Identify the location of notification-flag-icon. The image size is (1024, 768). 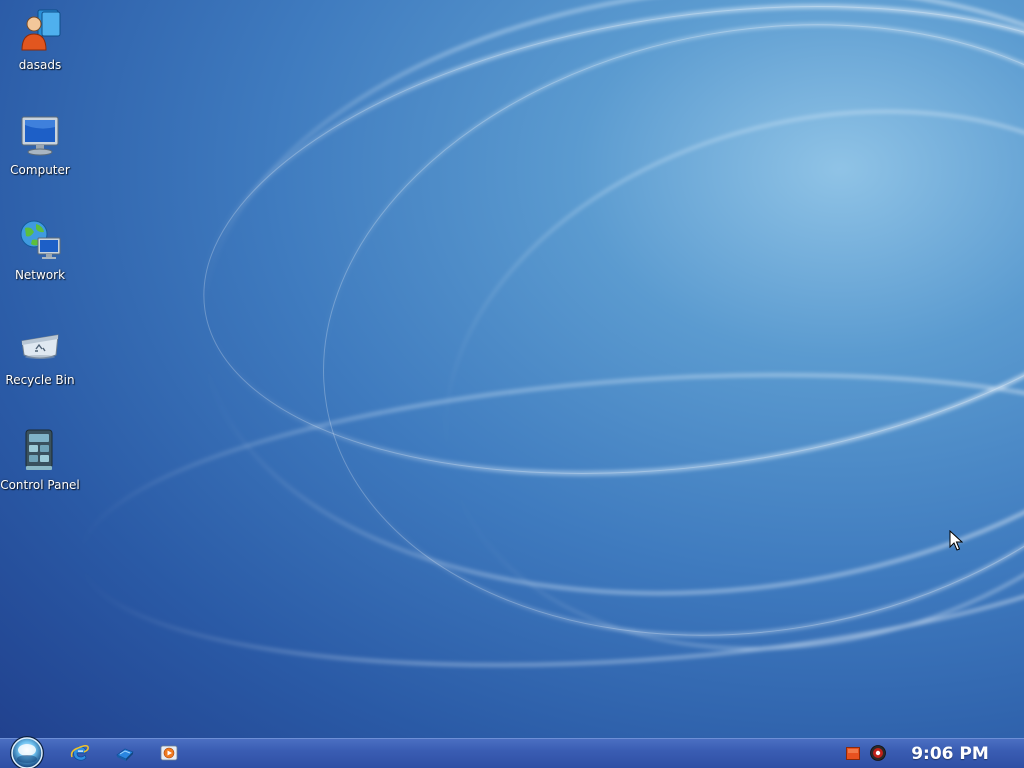
(853, 753).